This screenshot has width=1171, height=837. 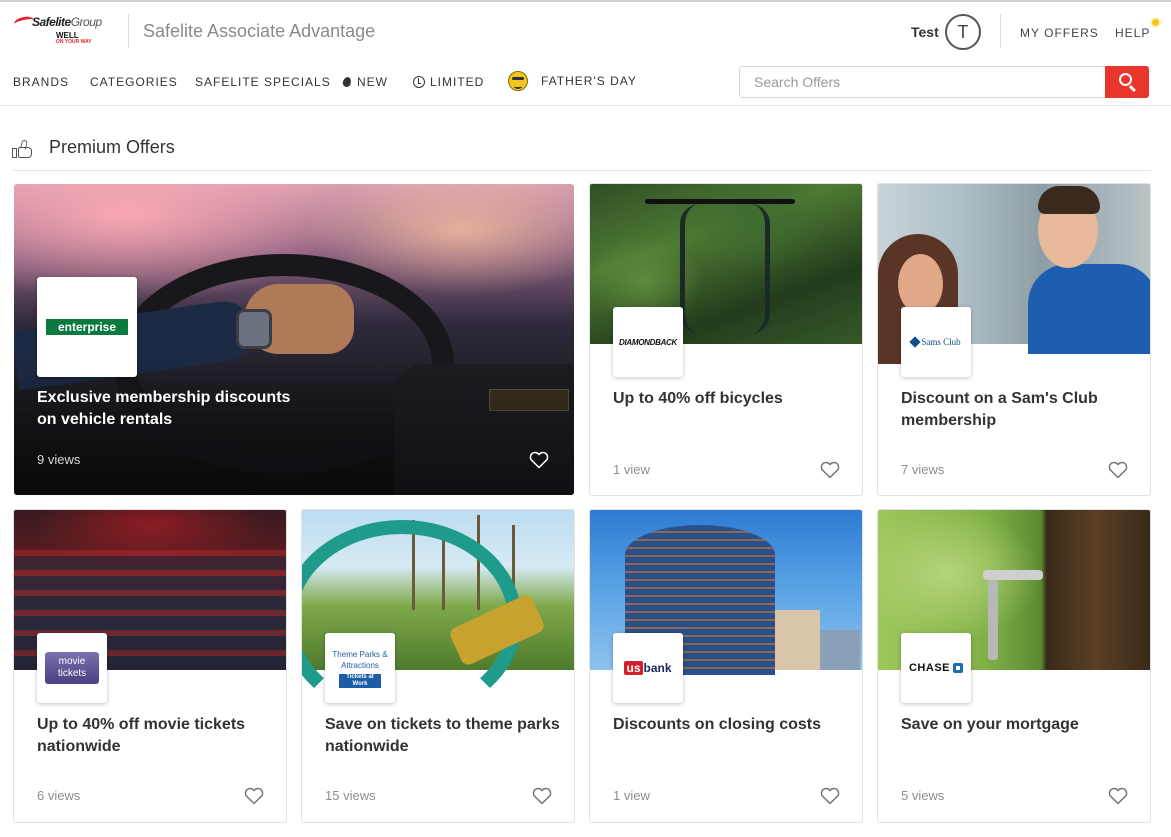 What do you see at coordinates (365, 82) in the screenshot?
I see `nav-new: NEW` at bounding box center [365, 82].